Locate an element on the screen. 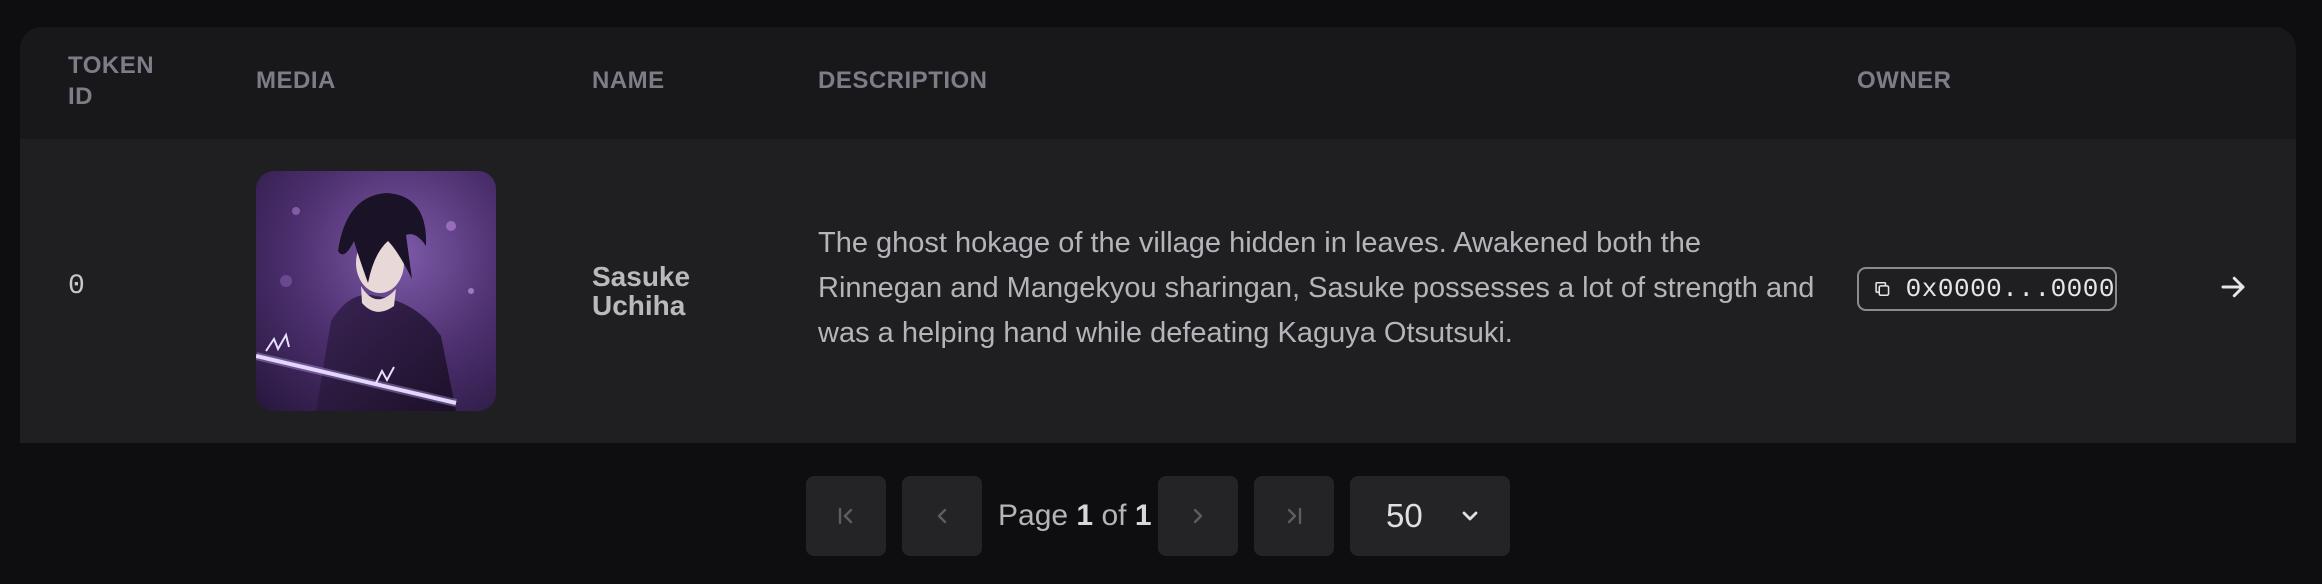  header-owner: OWNER is located at coordinates (1904, 80).